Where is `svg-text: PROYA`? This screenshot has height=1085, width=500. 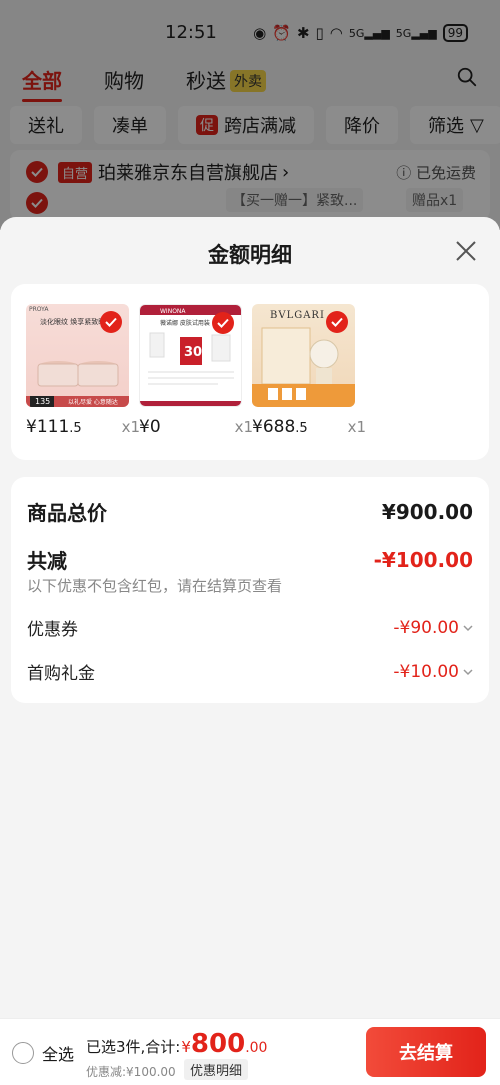
svg-text: PROYA is located at coordinates (39, 309).